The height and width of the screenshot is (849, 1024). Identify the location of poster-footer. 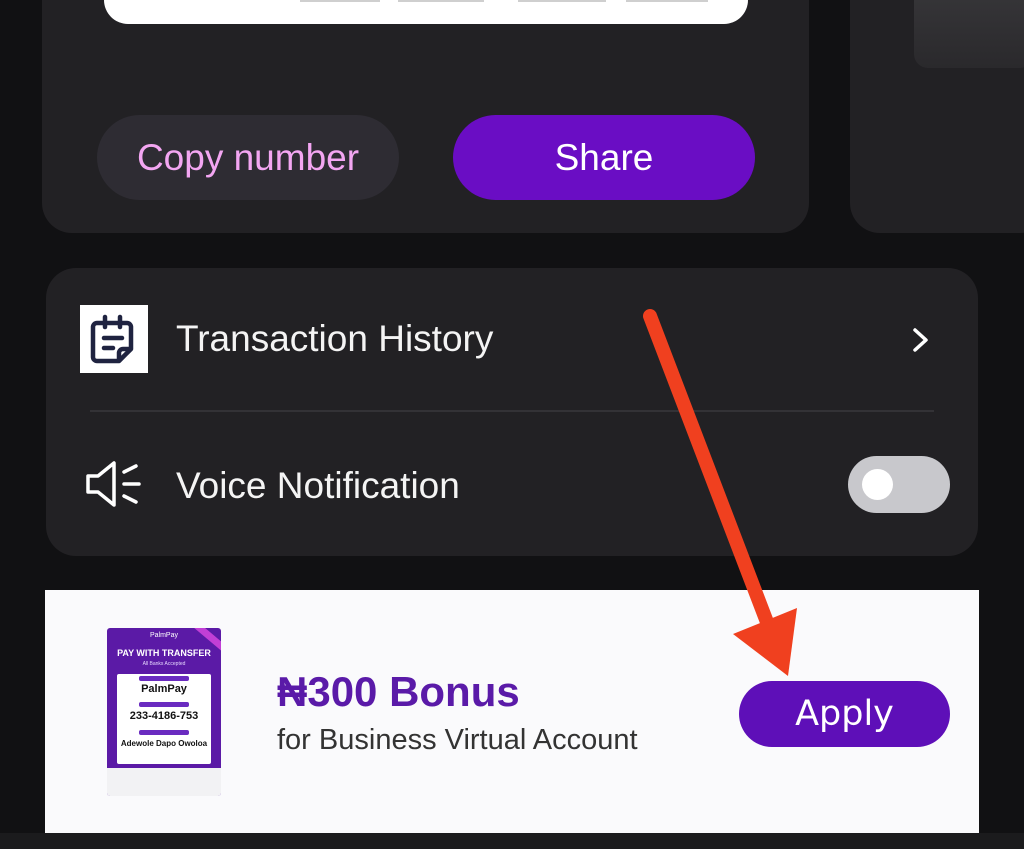
(164, 782).